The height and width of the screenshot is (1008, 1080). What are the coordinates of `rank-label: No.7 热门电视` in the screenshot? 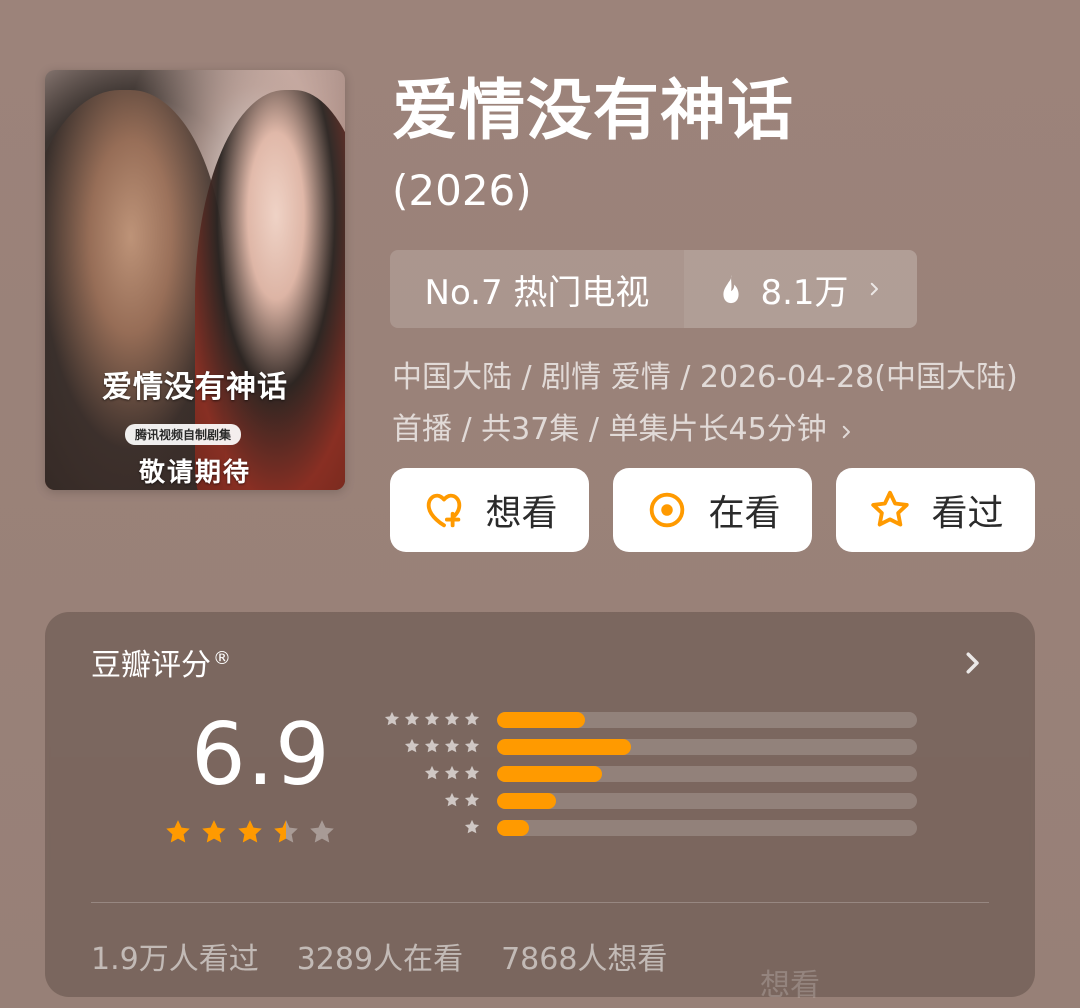 It's located at (537, 289).